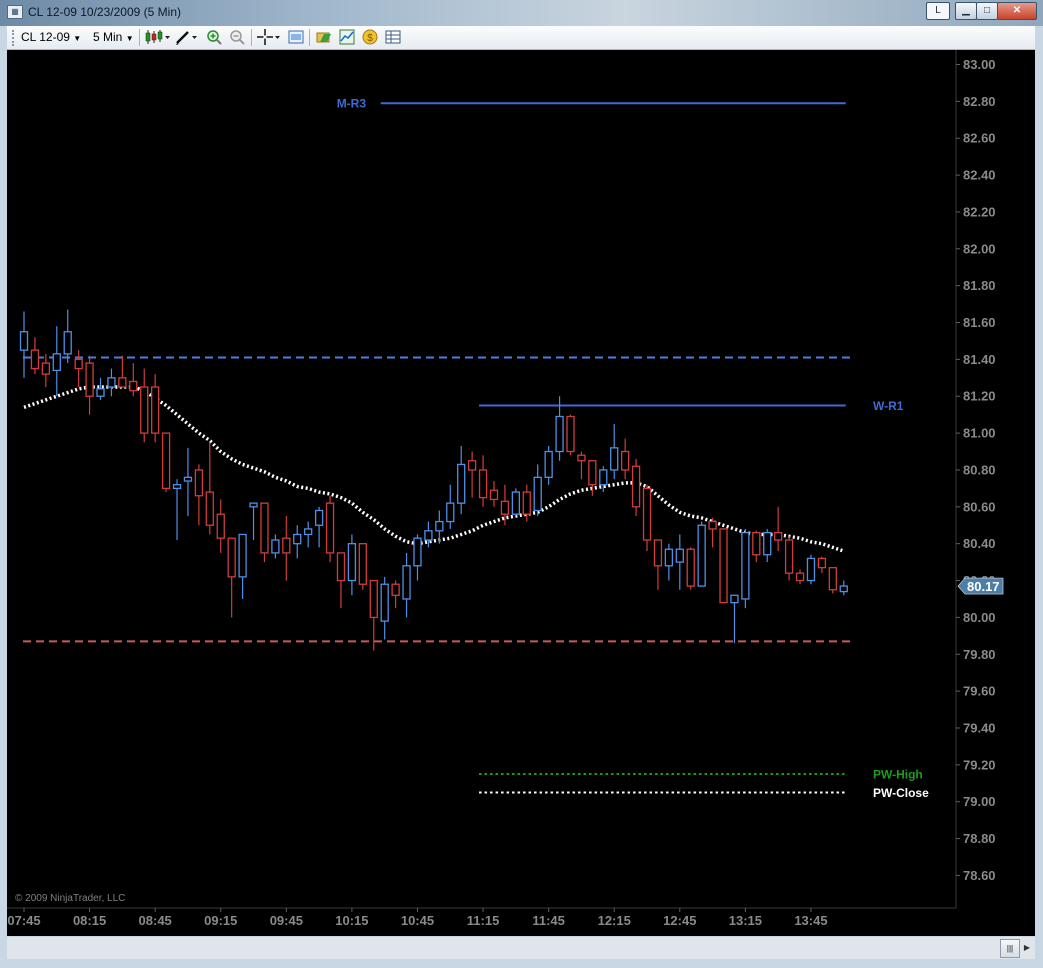 This screenshot has width=1043, height=968. What do you see at coordinates (745, 920) in the screenshot?
I see `x-tick-label: 13:15` at bounding box center [745, 920].